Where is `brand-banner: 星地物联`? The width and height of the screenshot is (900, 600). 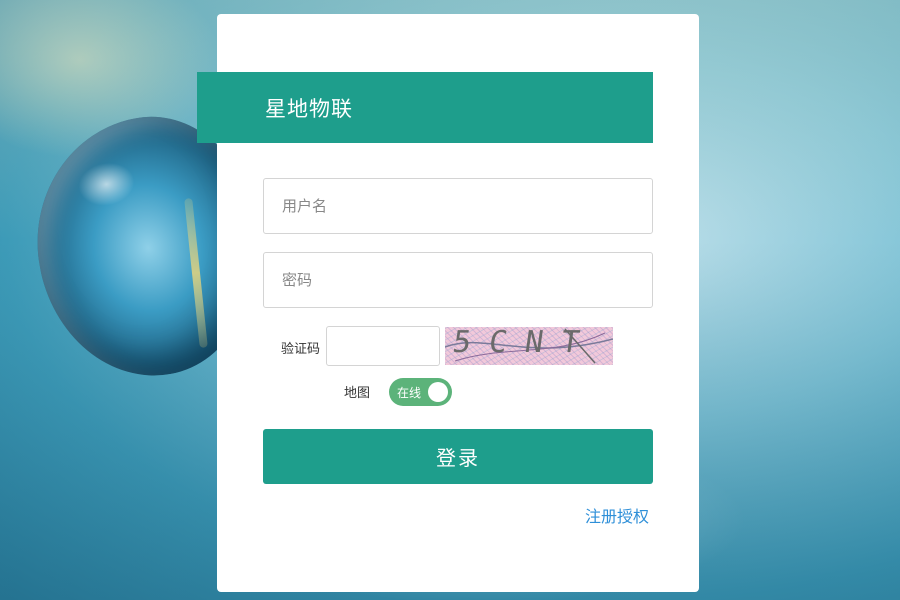 brand-banner: 星地物联 is located at coordinates (425, 107).